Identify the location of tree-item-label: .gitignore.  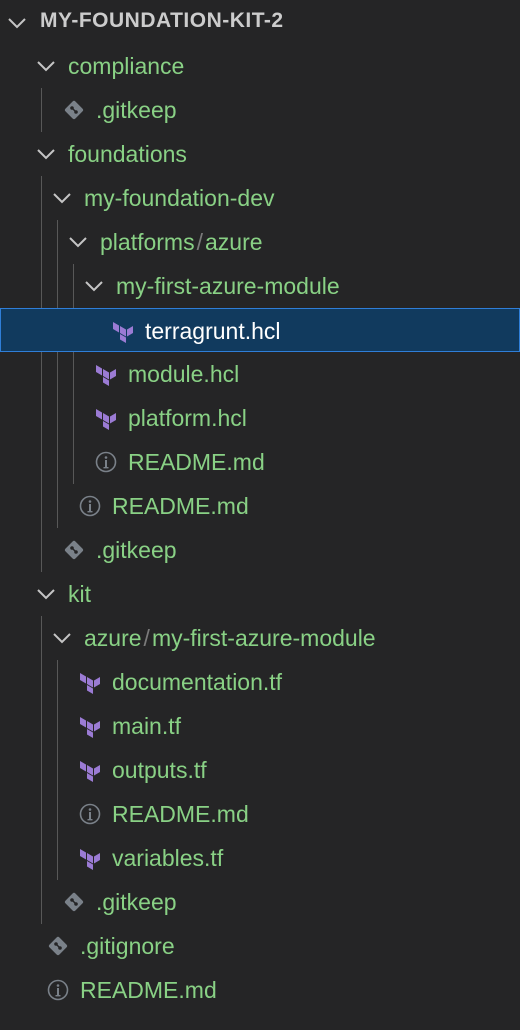
(127, 946).